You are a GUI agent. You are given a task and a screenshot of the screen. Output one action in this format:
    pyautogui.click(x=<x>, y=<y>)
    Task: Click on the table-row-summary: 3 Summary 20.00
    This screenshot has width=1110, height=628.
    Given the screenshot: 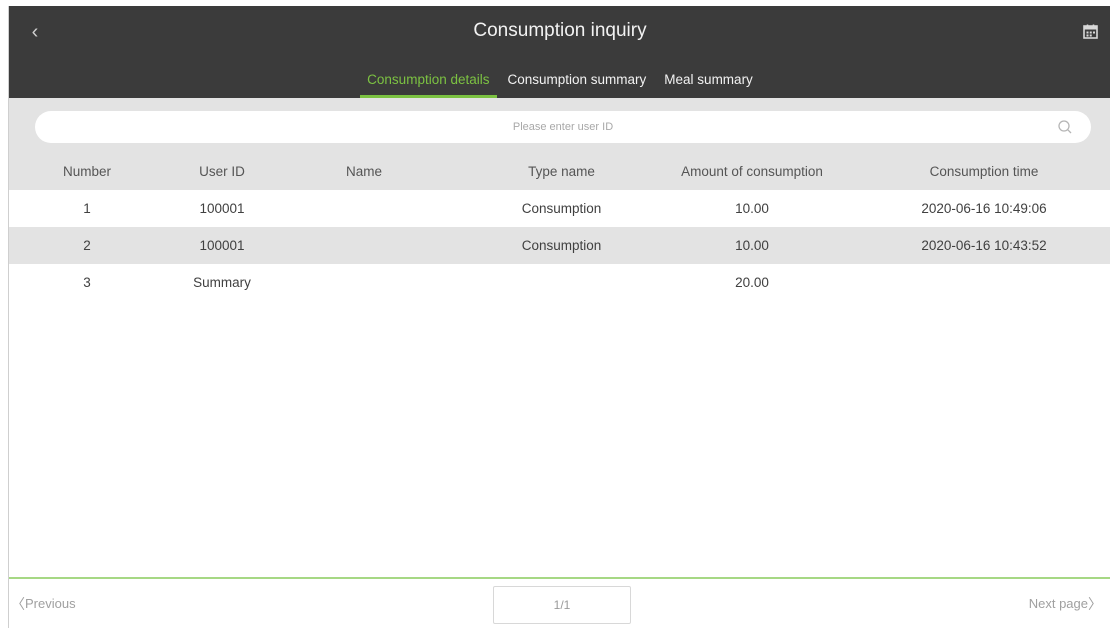 What is the action you would take?
    pyautogui.click(x=559, y=282)
    